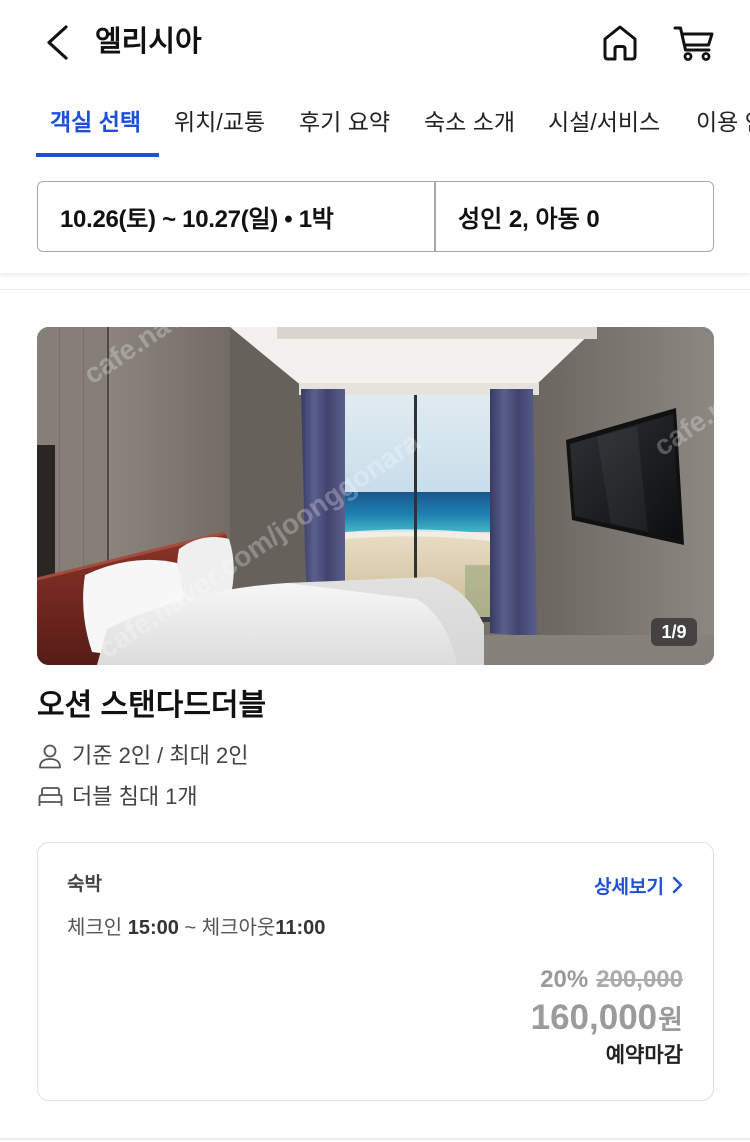 The height and width of the screenshot is (1142, 750). What do you see at coordinates (148, 42) in the screenshot?
I see `page-title: 엘리시아` at bounding box center [148, 42].